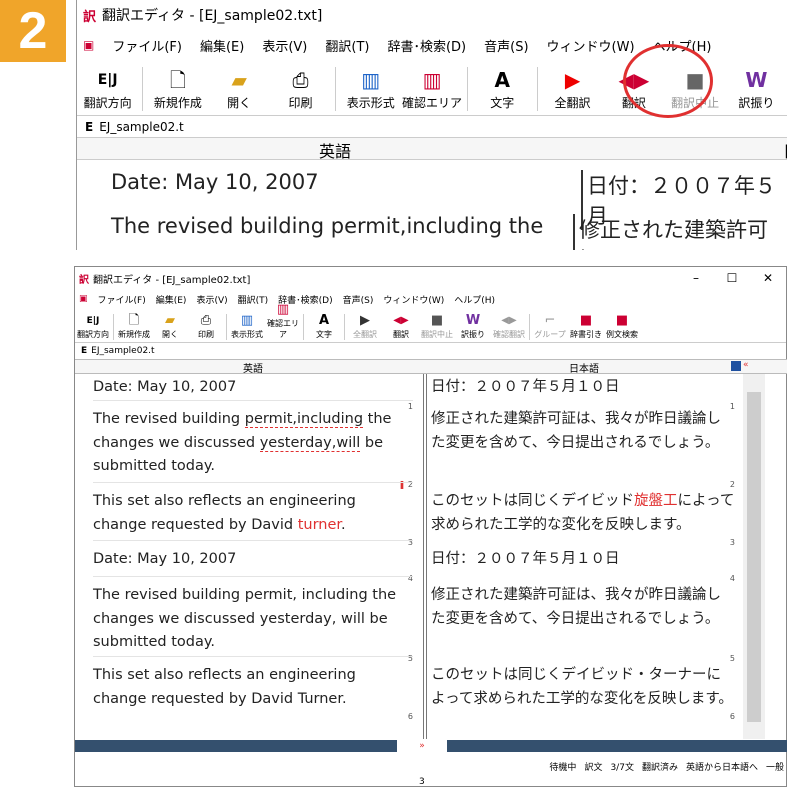 The height and width of the screenshot is (787, 787). I want to click on m-check-translate-button: ◀▶ 確認翻訳, so click(509, 327).